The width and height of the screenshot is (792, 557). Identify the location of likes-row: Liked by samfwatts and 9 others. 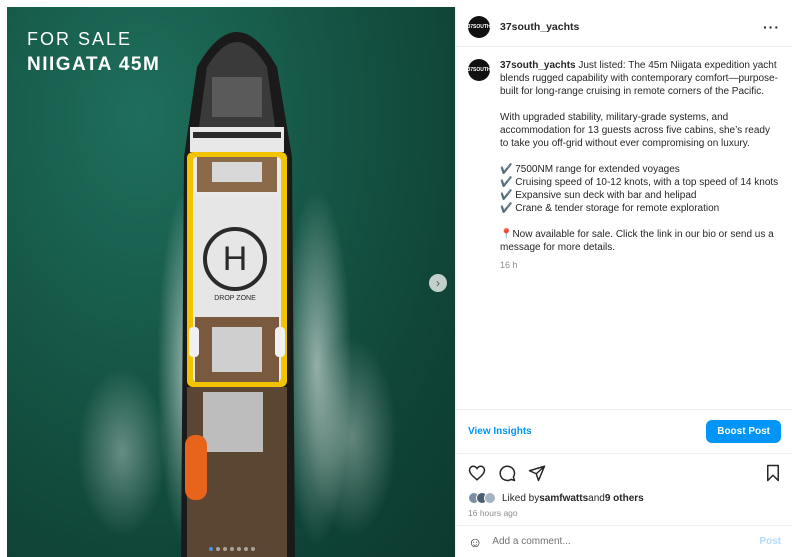
(624, 498).